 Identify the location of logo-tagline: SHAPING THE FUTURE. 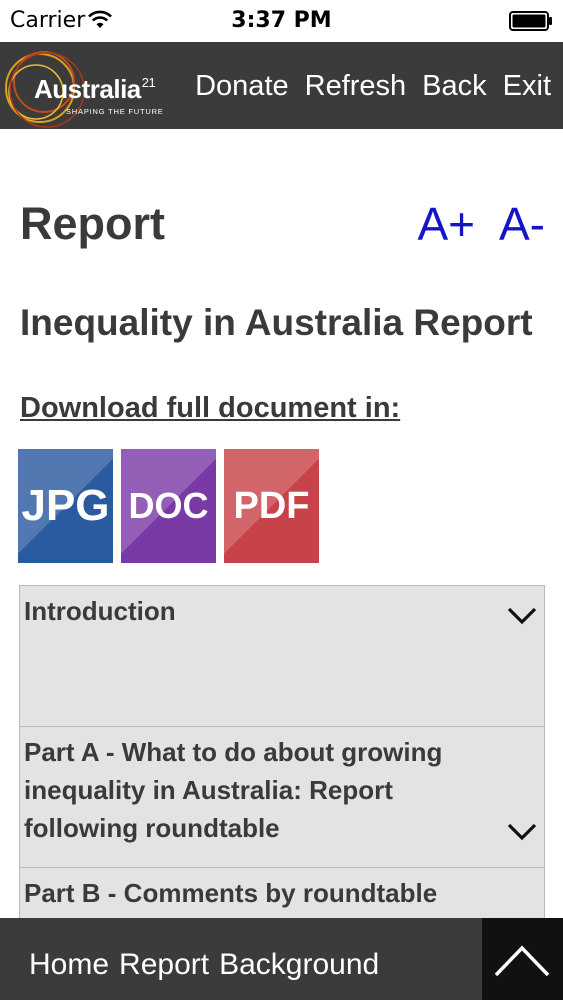
(115, 111).